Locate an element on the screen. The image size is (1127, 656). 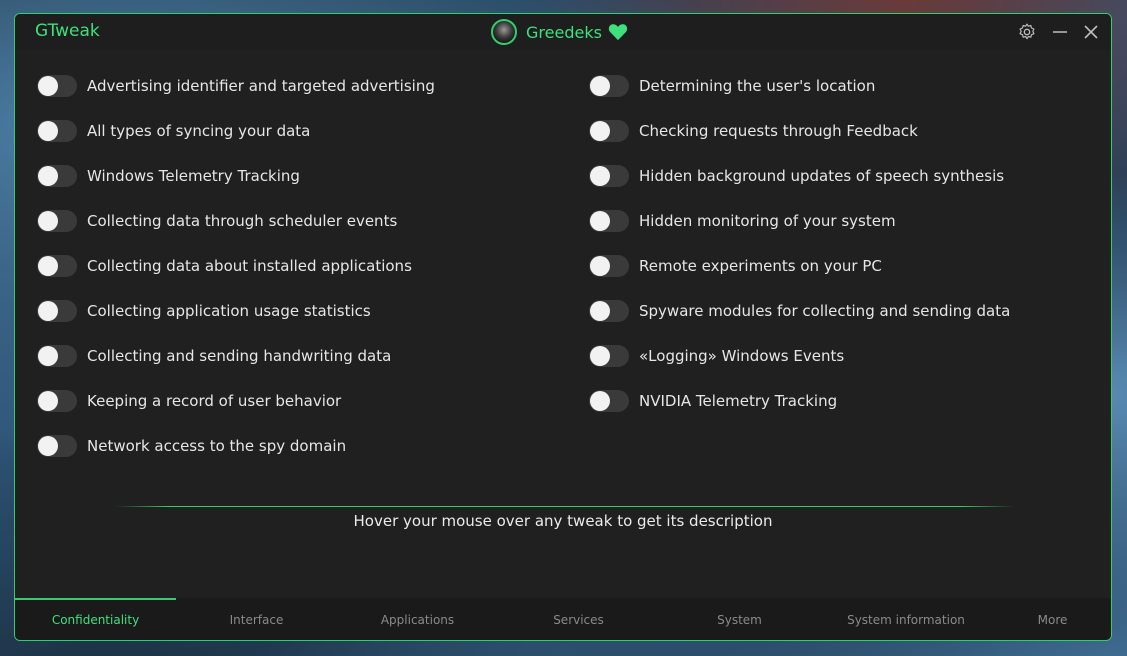
tweak-label: Hidden monitoring of your system is located at coordinates (767, 221).